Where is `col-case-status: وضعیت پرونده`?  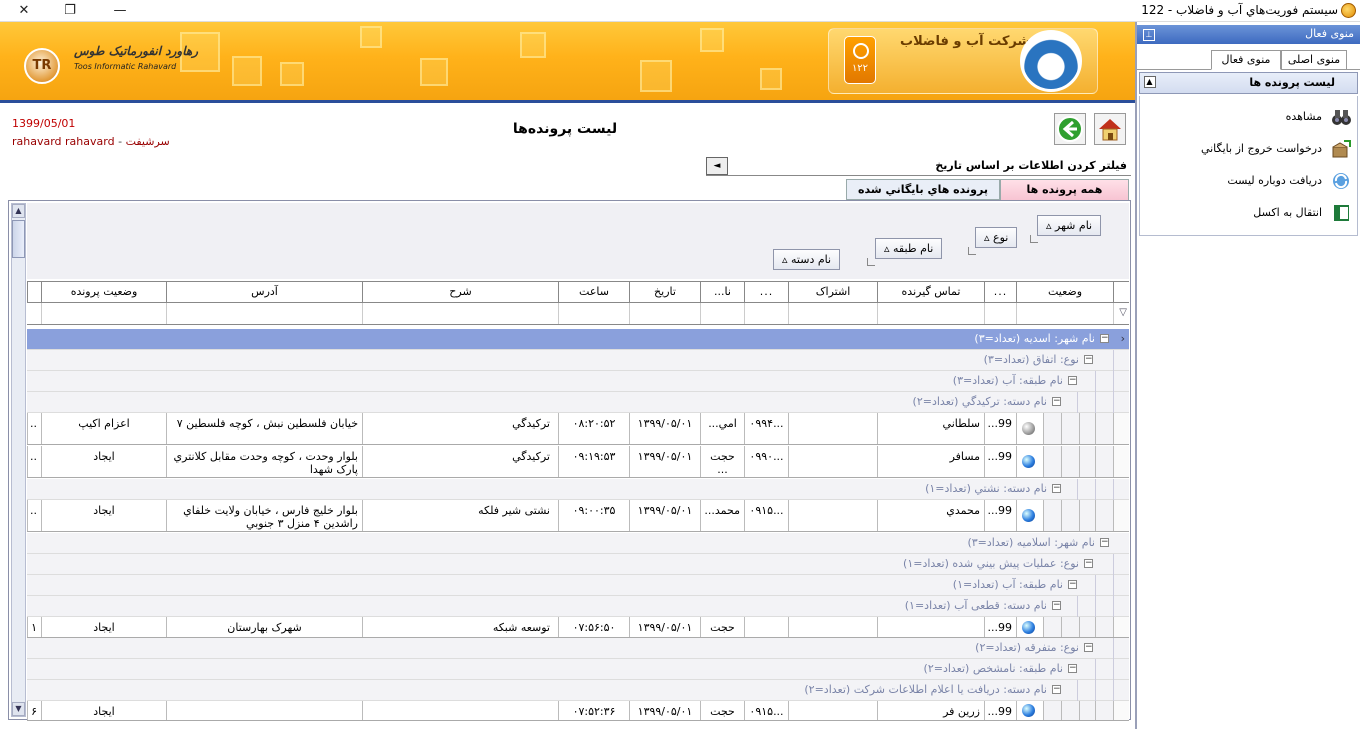
col-case-status: وضعیت پرونده is located at coordinates (103, 292).